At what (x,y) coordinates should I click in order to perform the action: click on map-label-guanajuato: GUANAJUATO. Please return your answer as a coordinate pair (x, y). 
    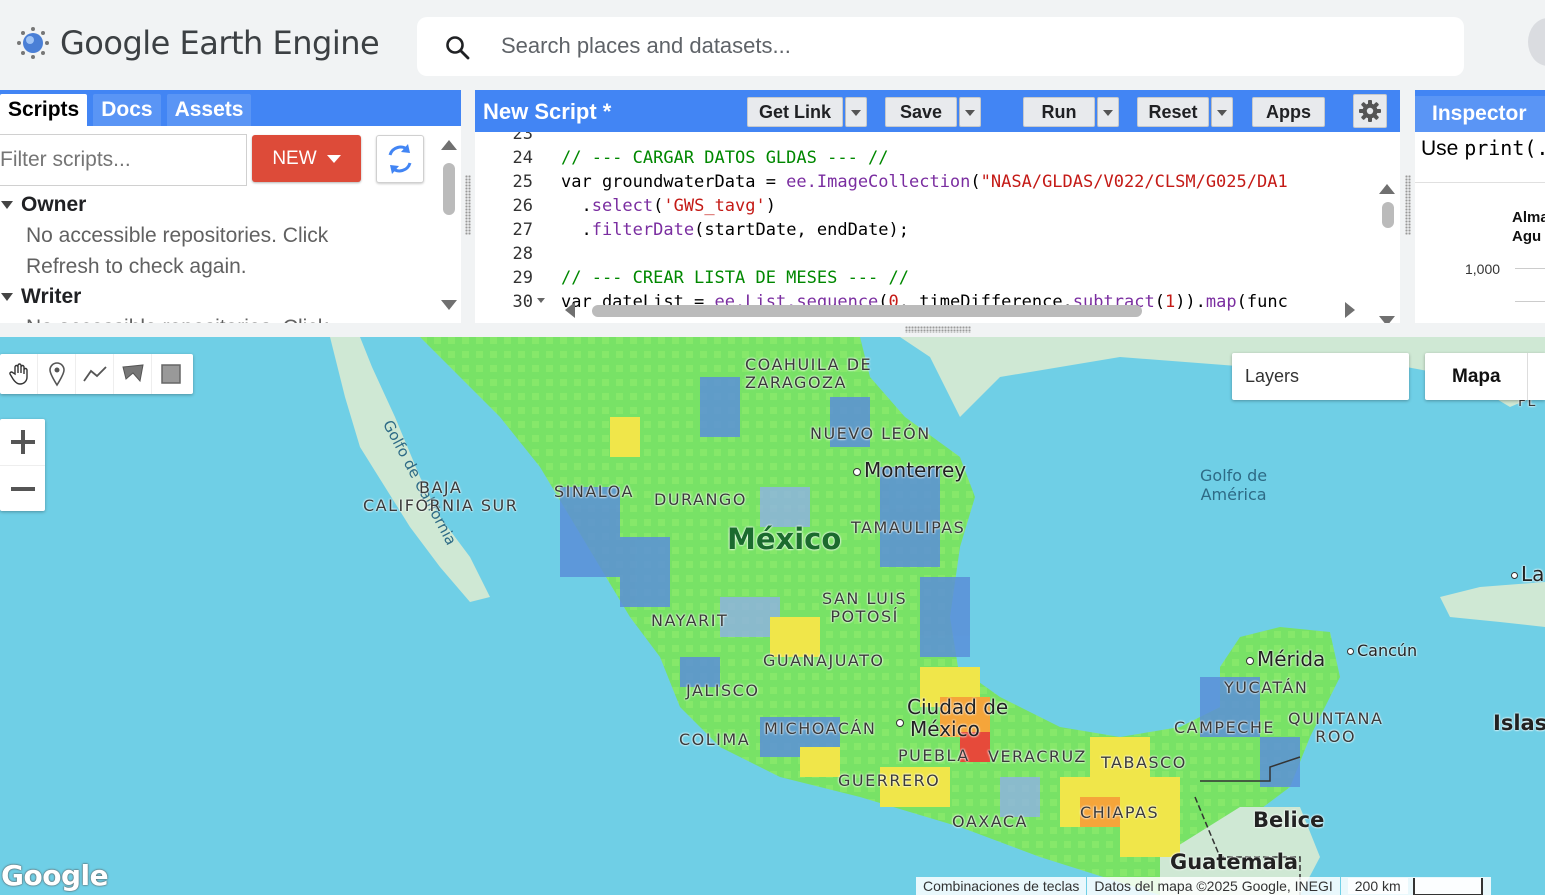
    Looking at the image, I should click on (824, 660).